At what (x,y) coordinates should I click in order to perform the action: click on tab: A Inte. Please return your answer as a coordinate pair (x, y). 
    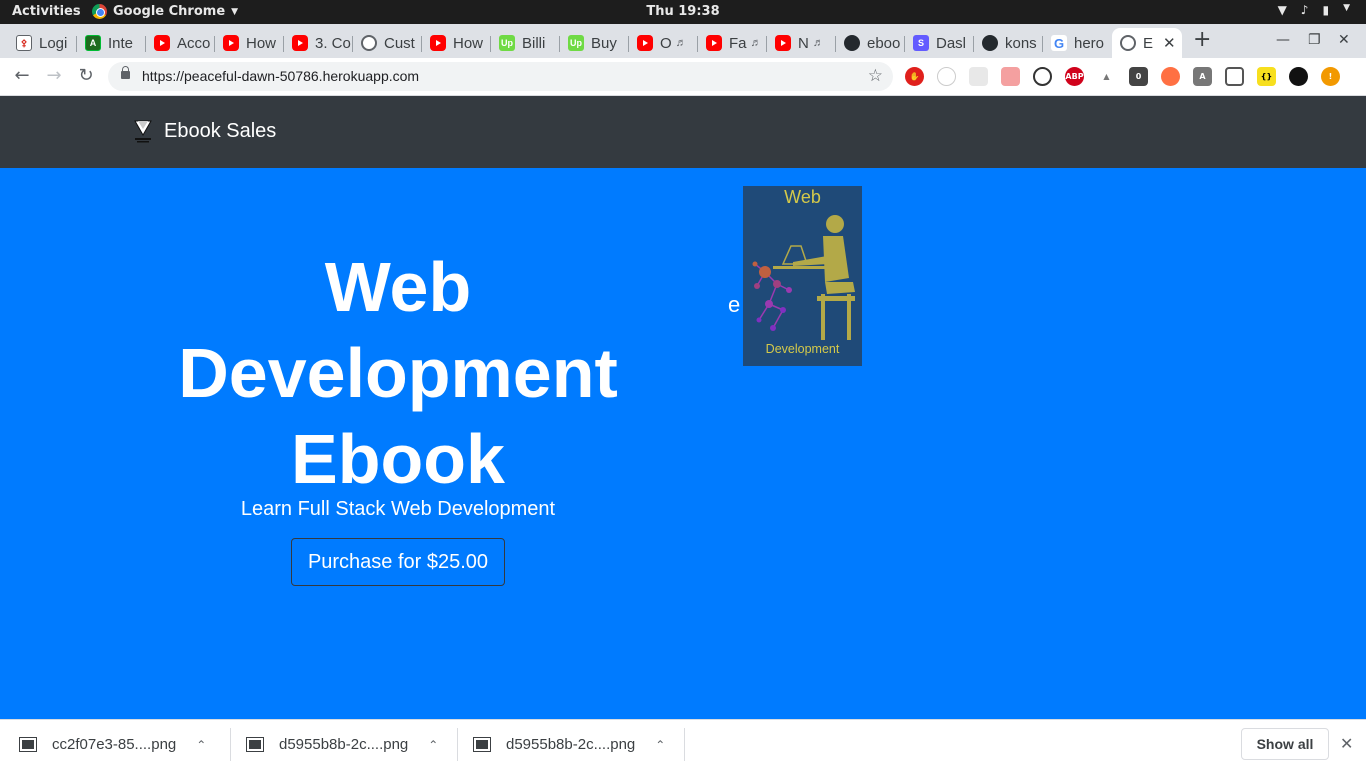
    Looking at the image, I should click on (111, 43).